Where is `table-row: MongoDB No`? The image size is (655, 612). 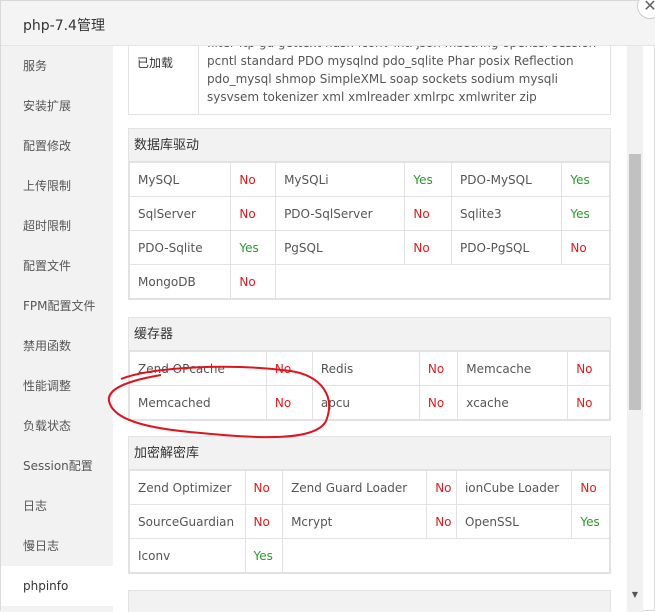 table-row: MongoDB No is located at coordinates (369, 281).